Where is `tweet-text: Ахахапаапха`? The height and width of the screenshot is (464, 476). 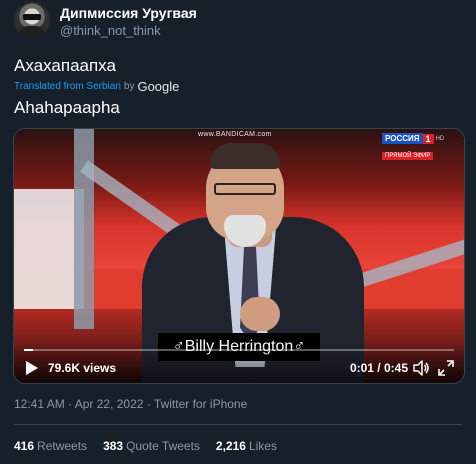 tweet-text: Ахахапаапха is located at coordinates (65, 65).